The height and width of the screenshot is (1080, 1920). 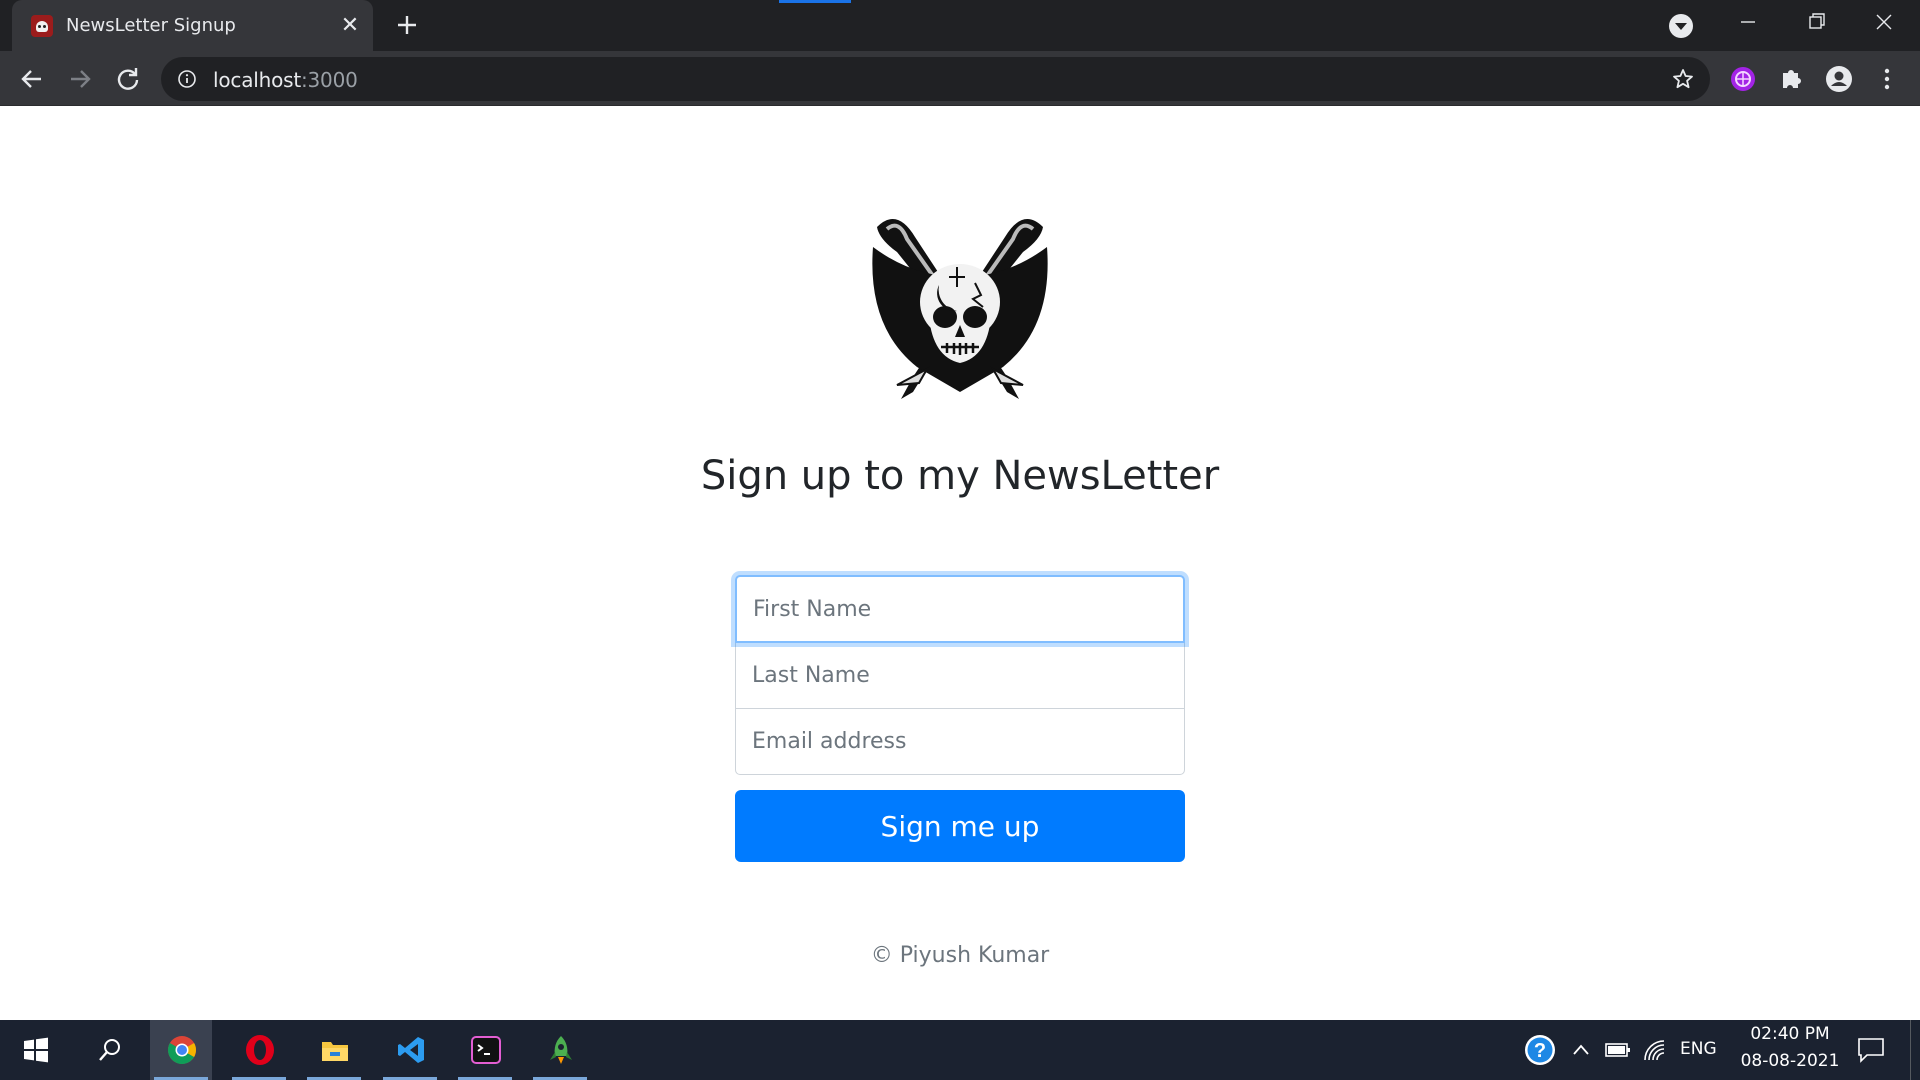 I want to click on search-icon, so click(x=109, y=1050).